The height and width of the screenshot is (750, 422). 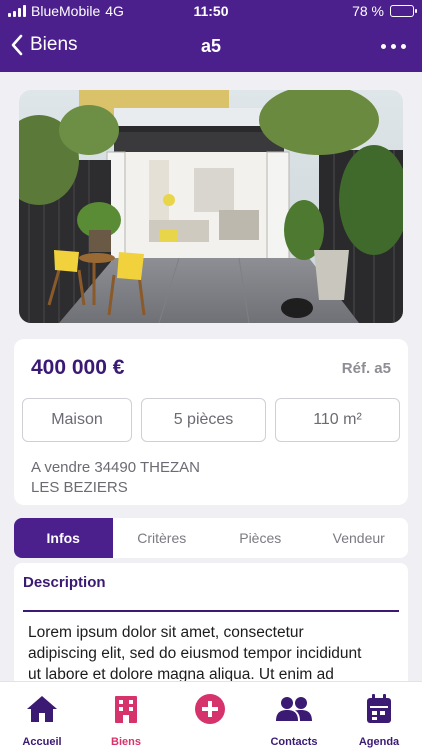 What do you see at coordinates (63, 538) in the screenshot?
I see `tab-infos: Infos` at bounding box center [63, 538].